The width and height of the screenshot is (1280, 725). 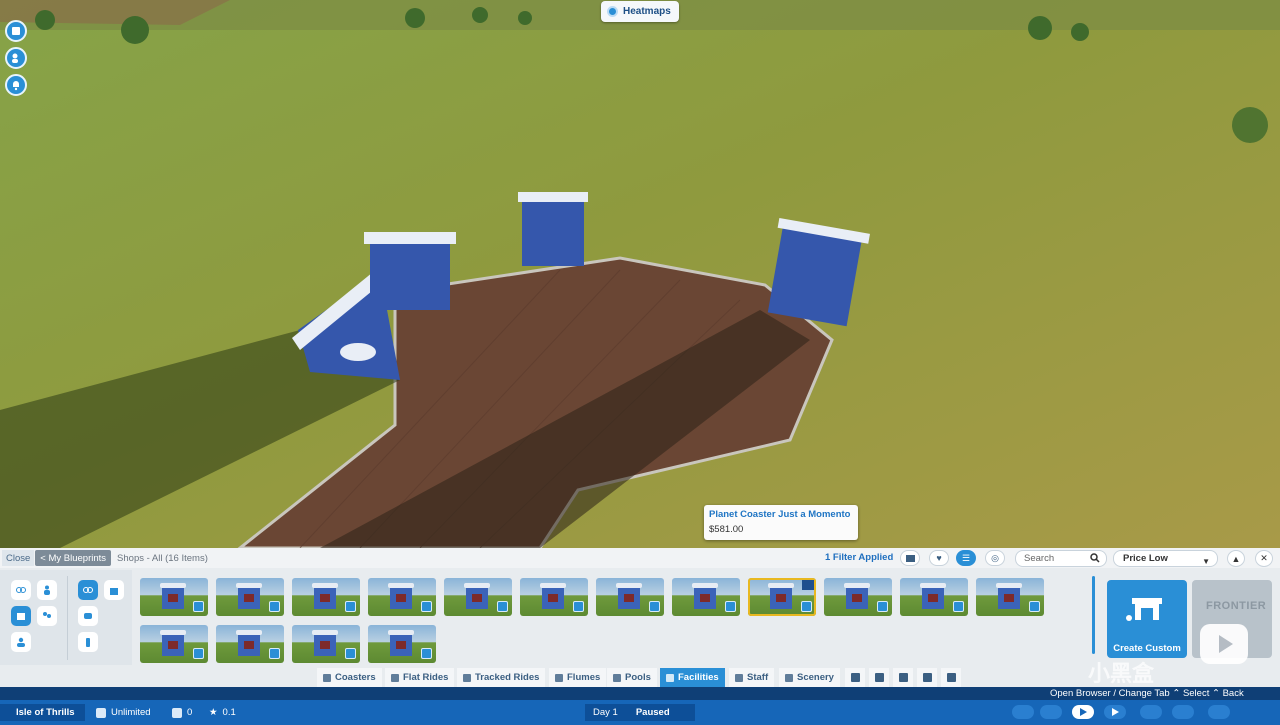 I want to click on tab-flumes: Flumes, so click(x=578, y=677).